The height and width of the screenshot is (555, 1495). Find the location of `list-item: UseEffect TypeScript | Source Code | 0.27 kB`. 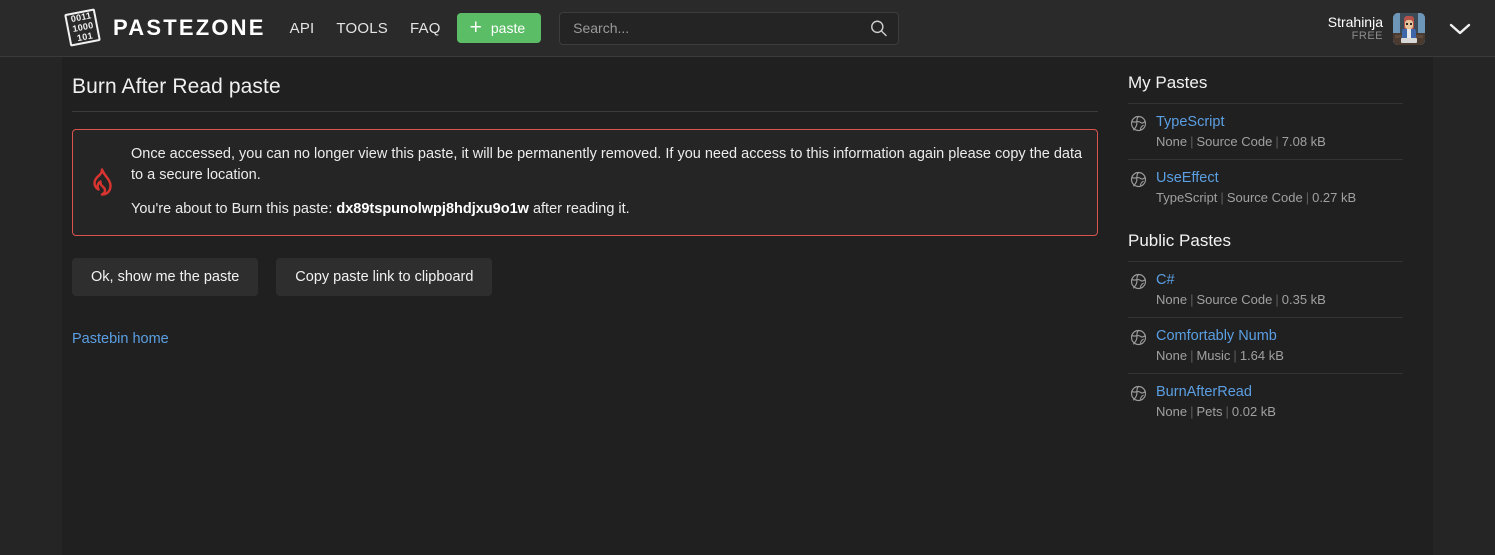

list-item: UseEffect TypeScript | Source Code | 0.27 kB is located at coordinates (1265, 187).